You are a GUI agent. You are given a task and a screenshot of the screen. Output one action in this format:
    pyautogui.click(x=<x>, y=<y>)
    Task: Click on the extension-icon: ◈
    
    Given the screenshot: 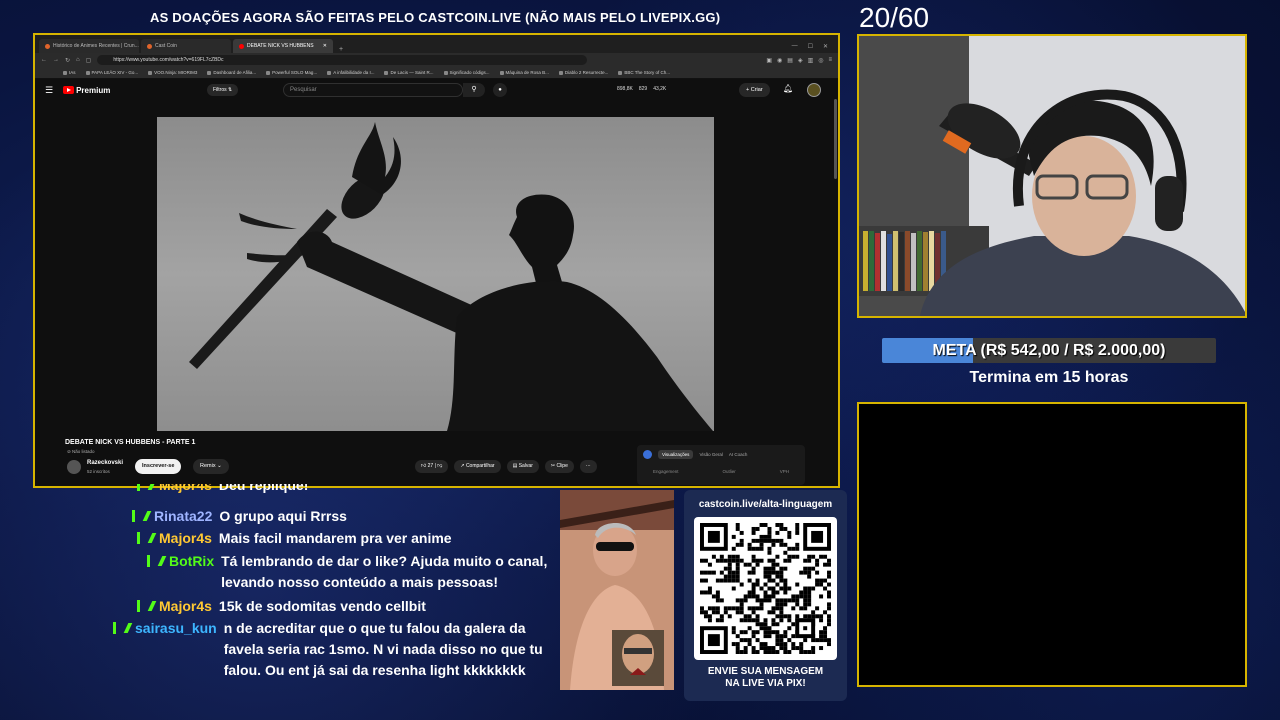 What is the action you would take?
    pyautogui.click(x=800, y=60)
    